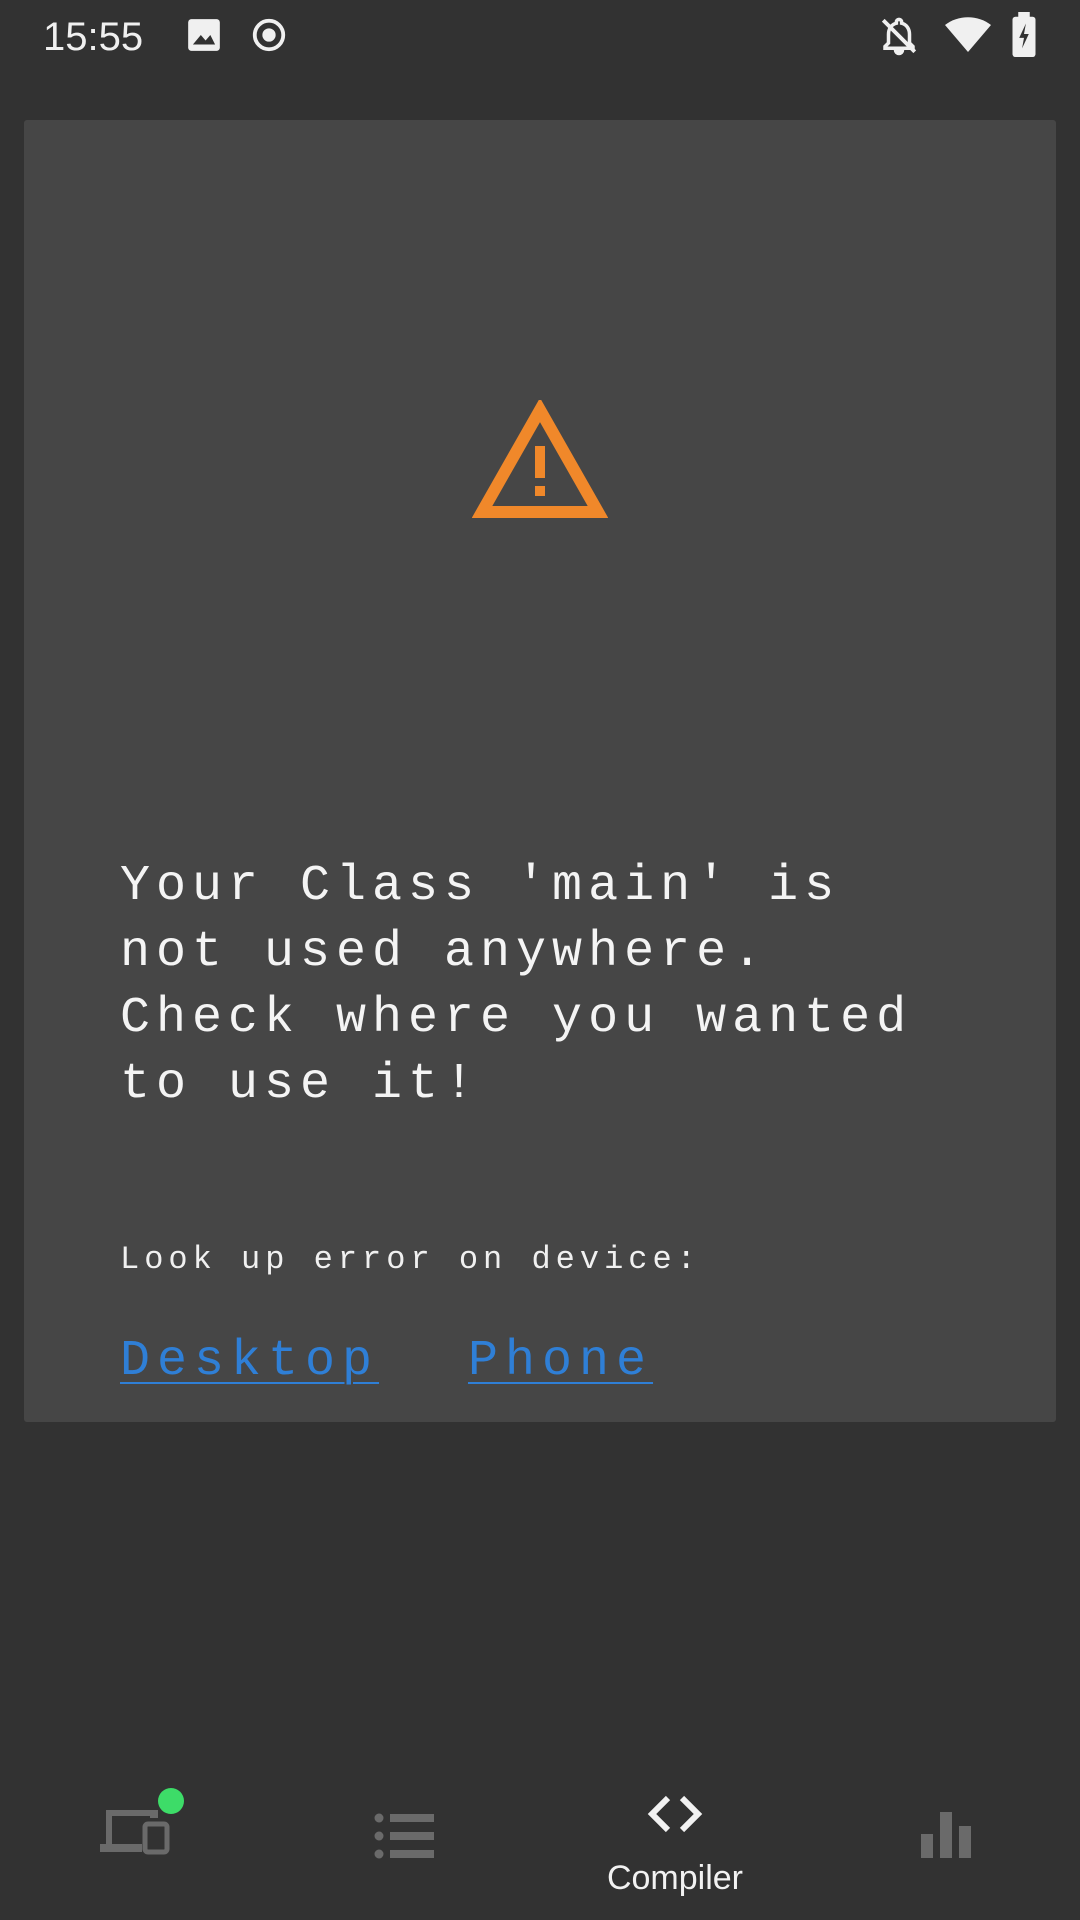  What do you see at coordinates (675, 1840) in the screenshot?
I see `nav-item-compiler: Compiler` at bounding box center [675, 1840].